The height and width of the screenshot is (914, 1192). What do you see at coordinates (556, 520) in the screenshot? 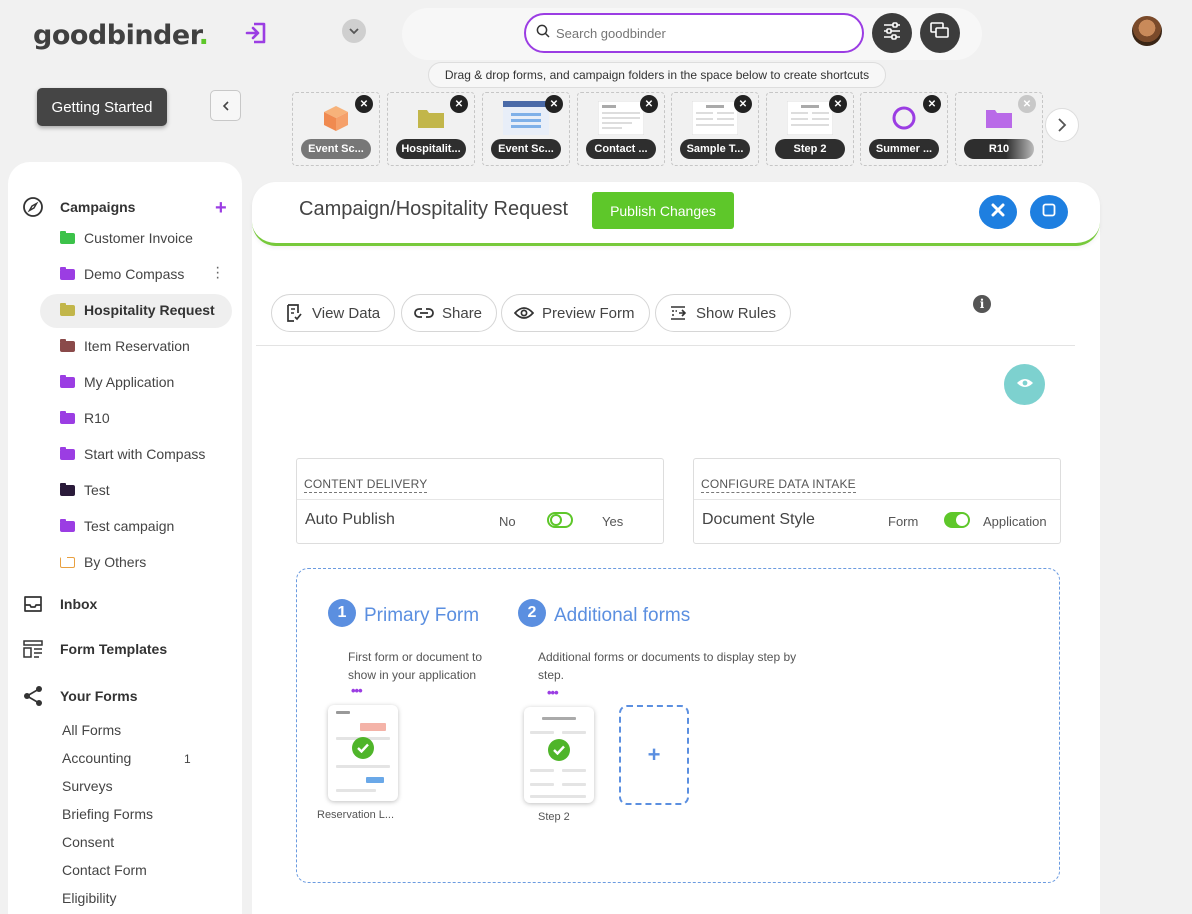
I see `toggle-knob` at bounding box center [556, 520].